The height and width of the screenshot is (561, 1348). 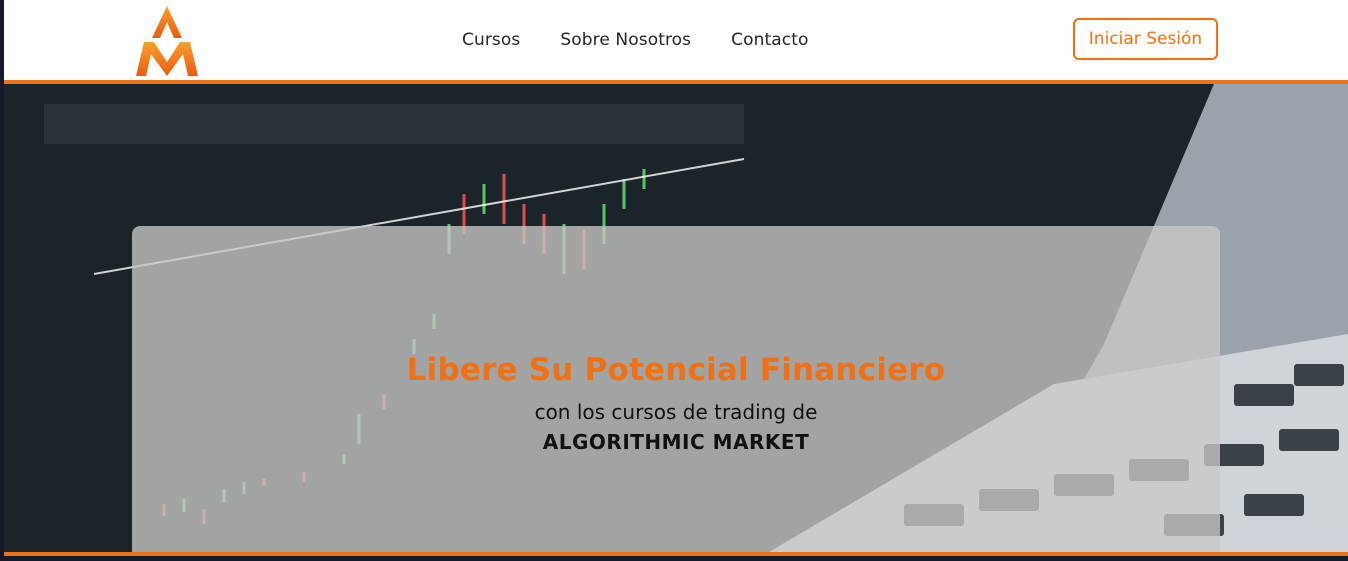 I want to click on nav-link-cursos: Cursos, so click(x=491, y=40).